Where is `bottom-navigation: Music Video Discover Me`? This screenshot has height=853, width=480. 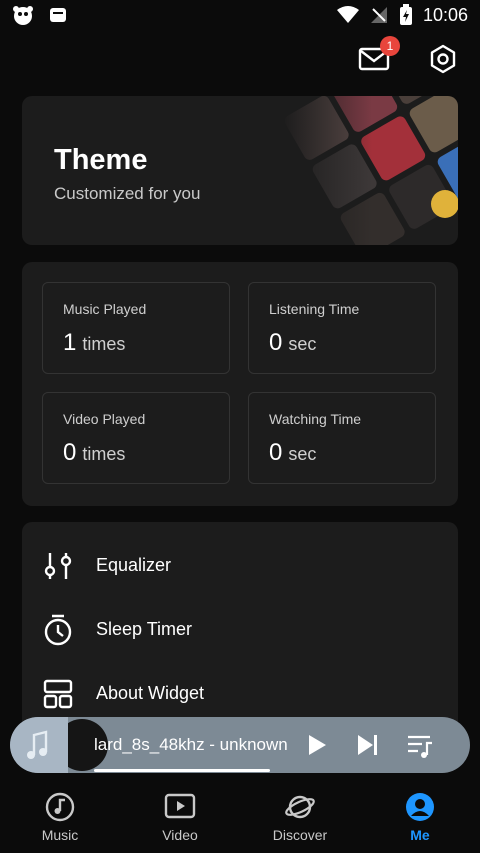
bottom-navigation: Music Video Discover Me is located at coordinates (240, 818).